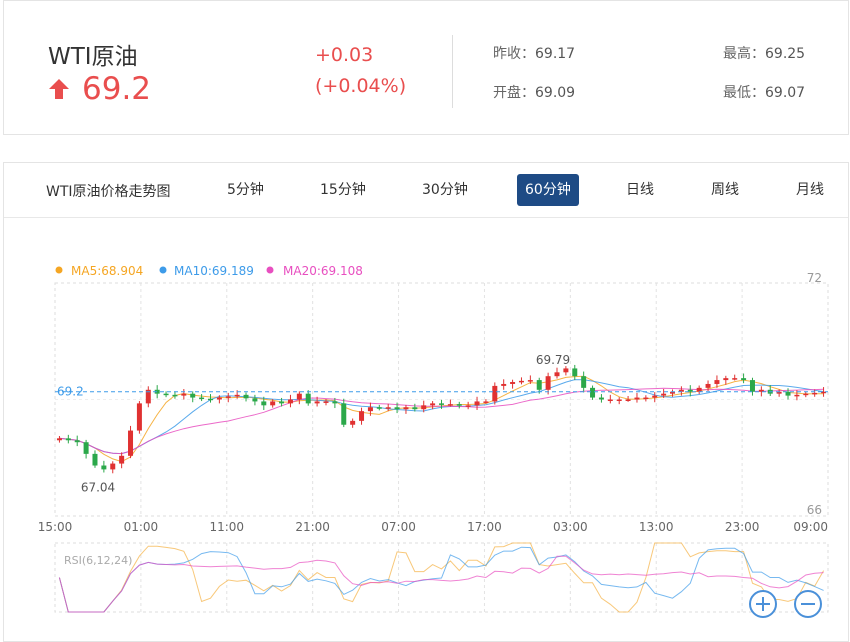 The image size is (850, 642). I want to click on rsi-label: RSI(6,12,24), so click(98, 560).